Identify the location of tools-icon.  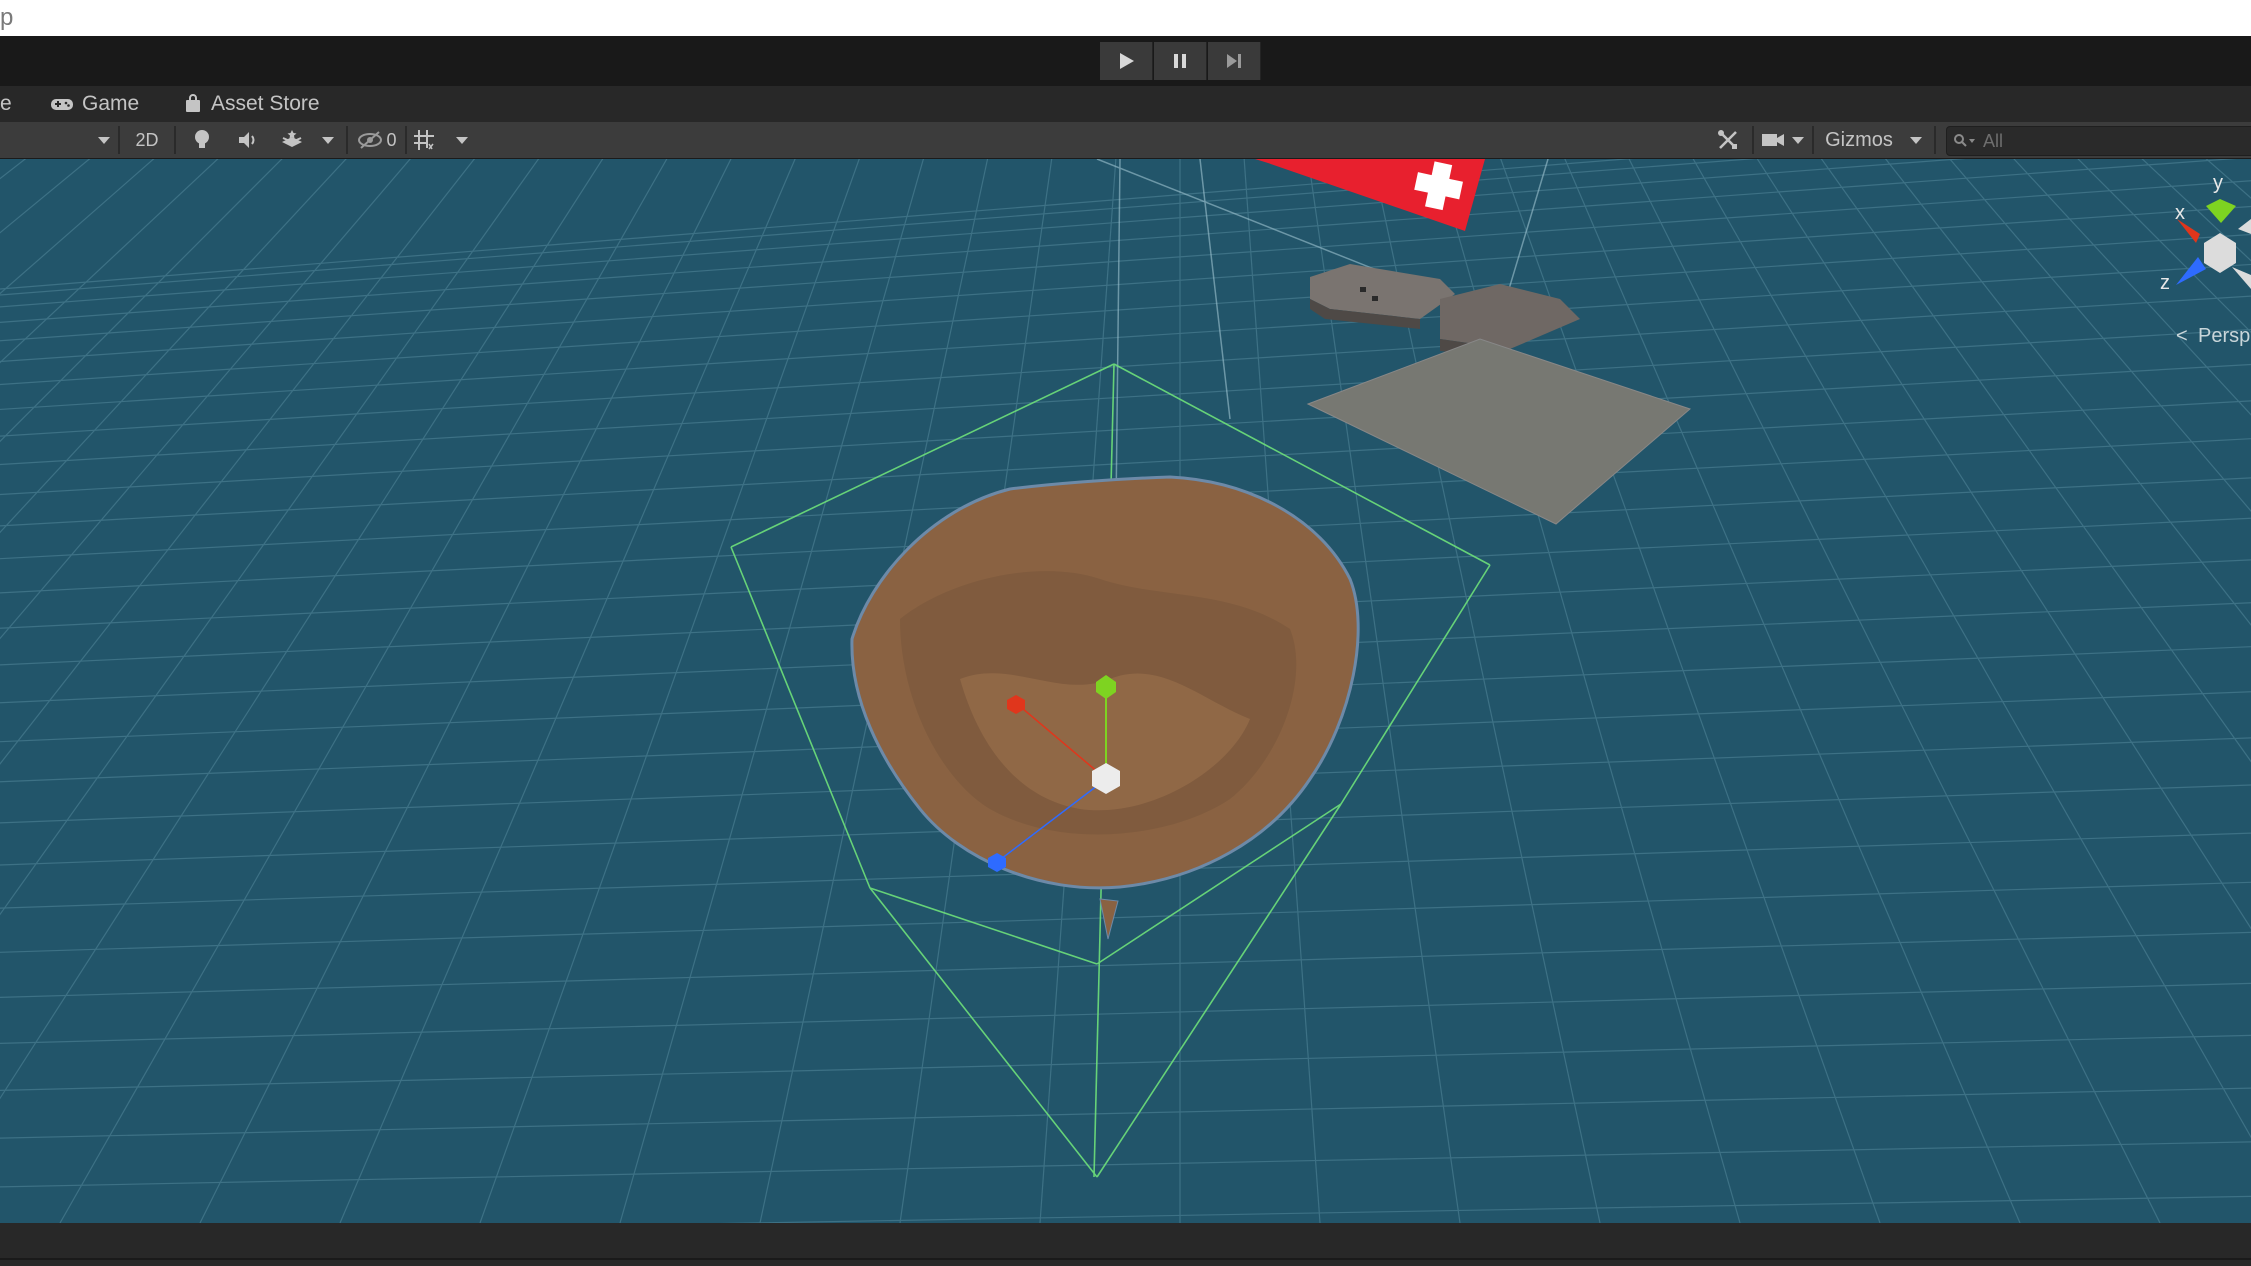
(1727, 139).